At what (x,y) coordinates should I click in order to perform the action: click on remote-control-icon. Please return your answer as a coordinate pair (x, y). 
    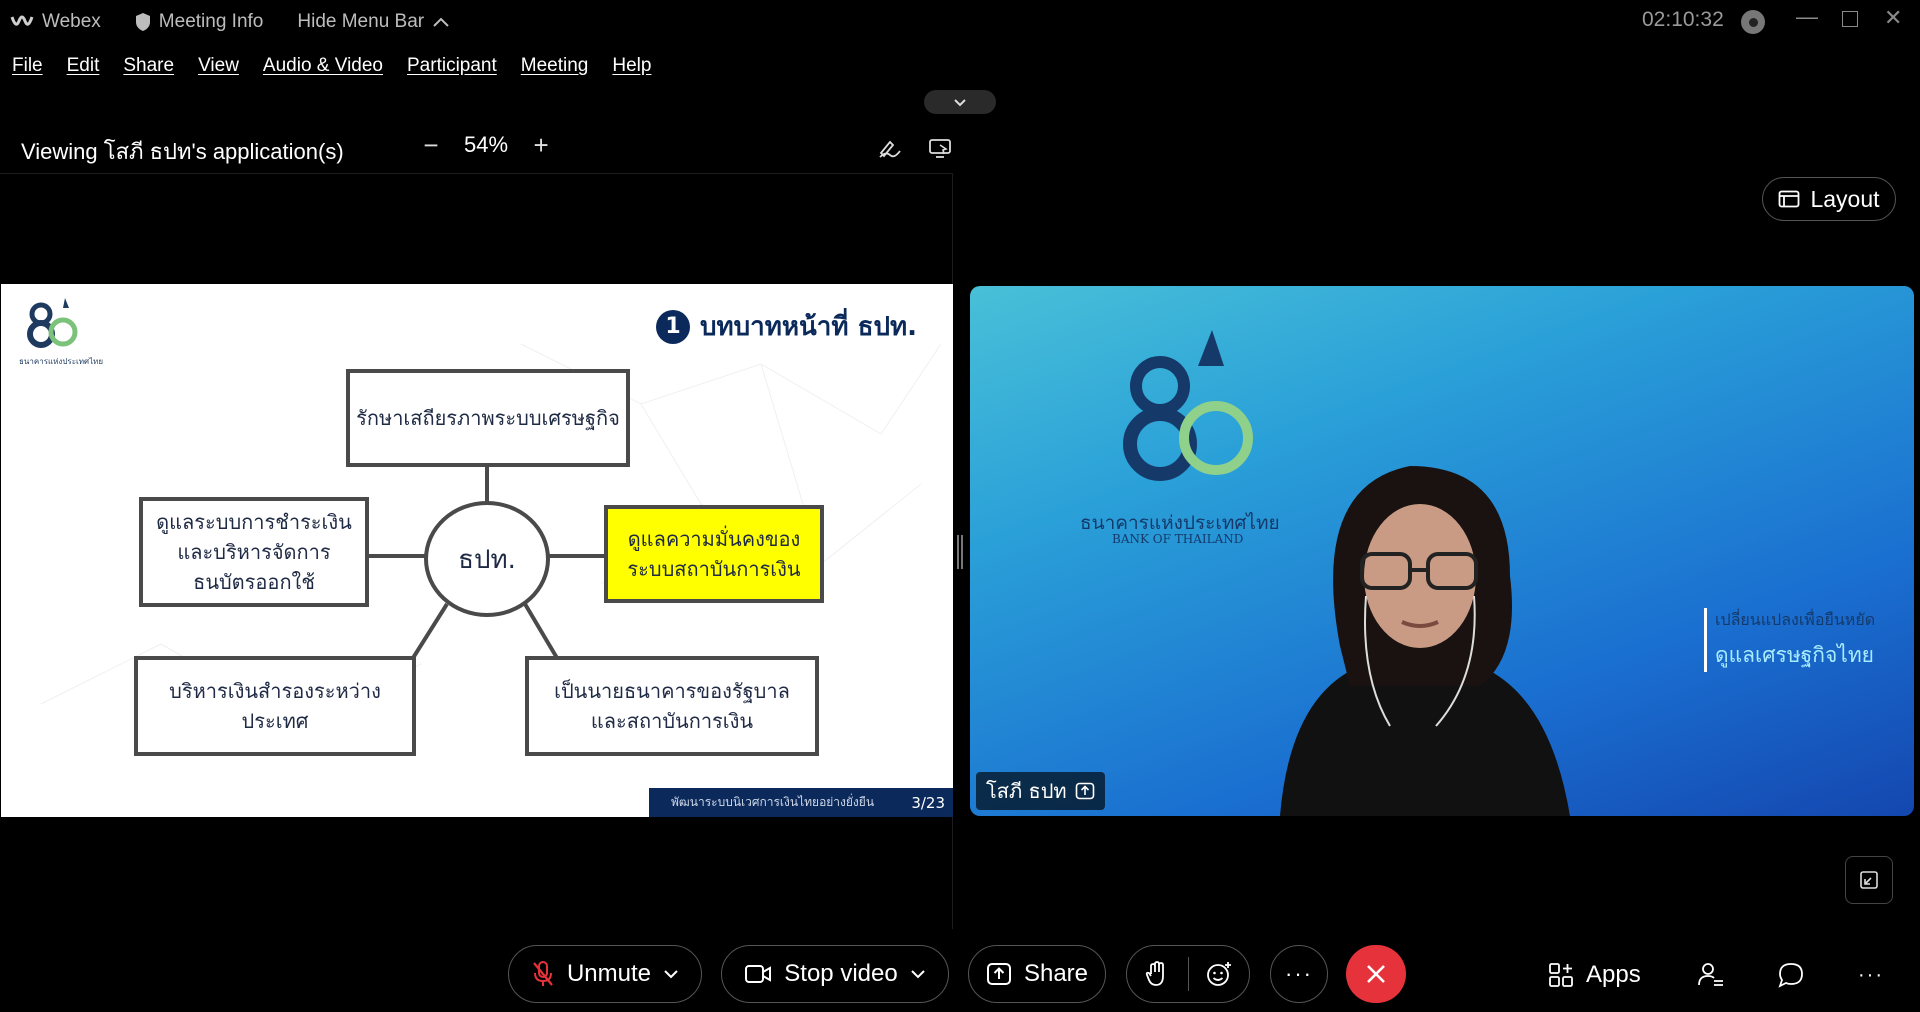
    Looking at the image, I should click on (940, 148).